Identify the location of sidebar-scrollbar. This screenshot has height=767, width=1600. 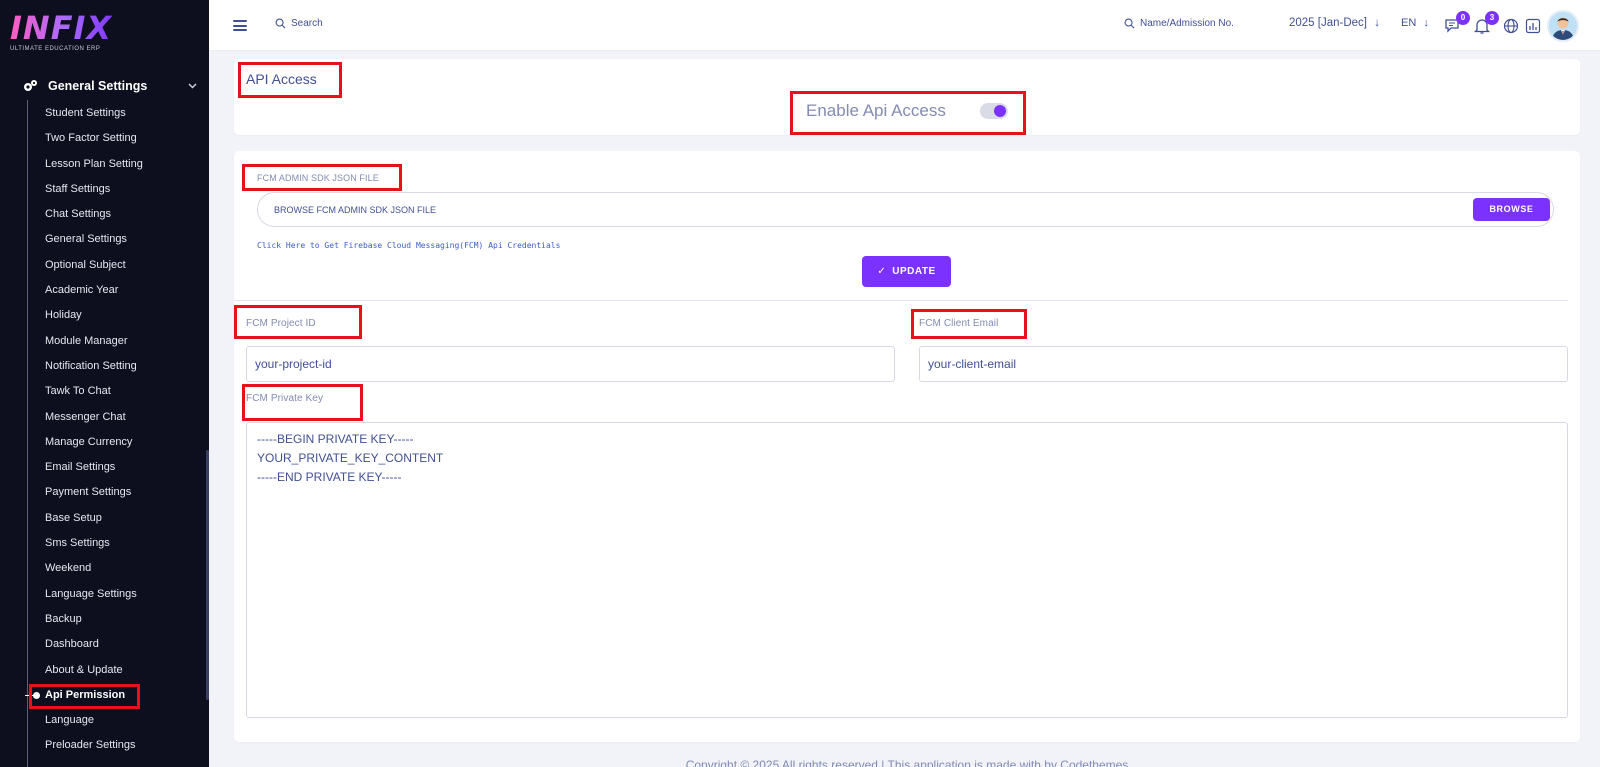
(207, 575).